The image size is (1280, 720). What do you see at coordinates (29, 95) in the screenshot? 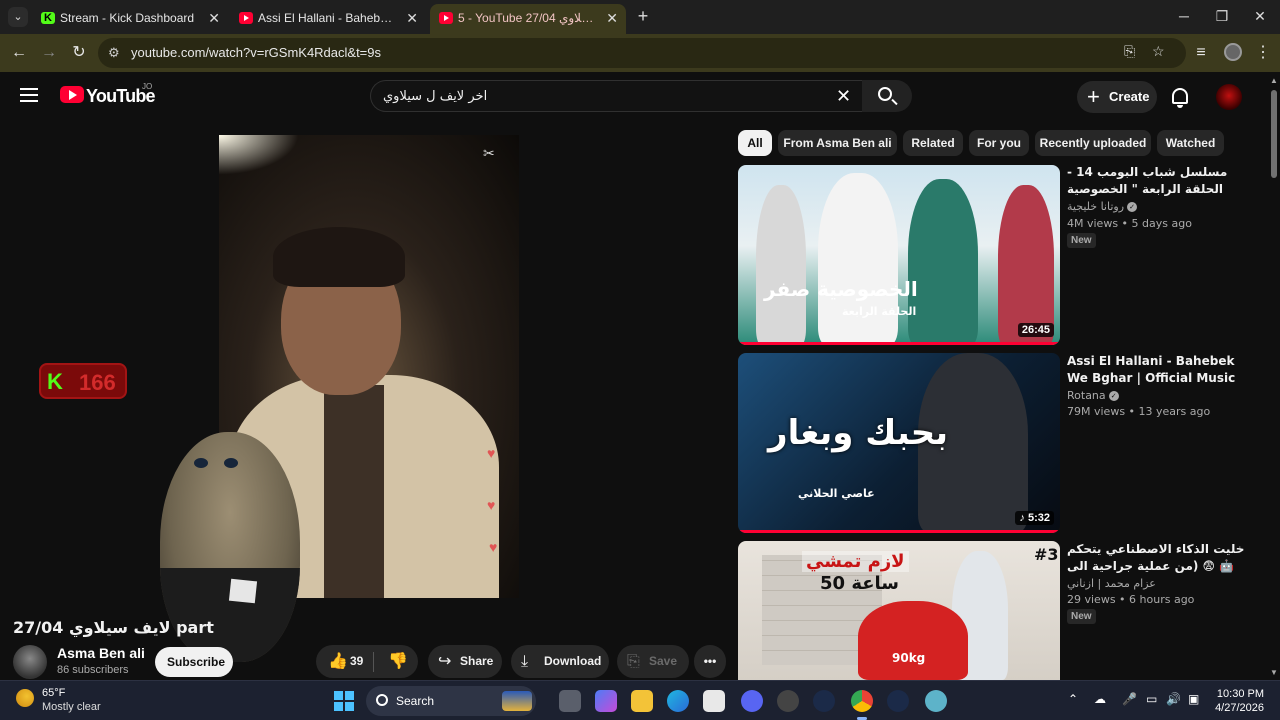
I see `menu-icon` at bounding box center [29, 95].